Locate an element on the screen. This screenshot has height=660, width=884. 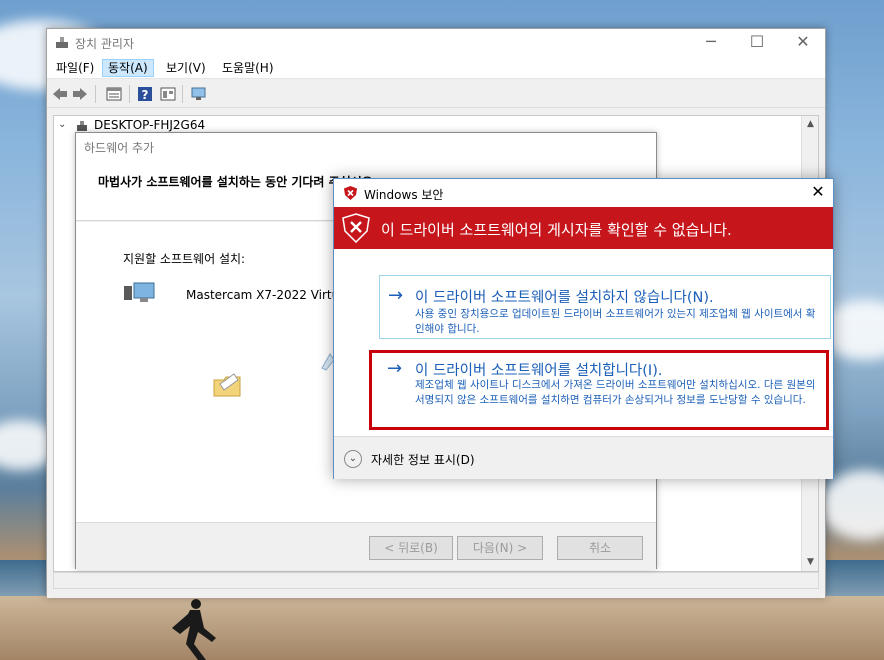
forward-arrow-icon is located at coordinates (80, 94).